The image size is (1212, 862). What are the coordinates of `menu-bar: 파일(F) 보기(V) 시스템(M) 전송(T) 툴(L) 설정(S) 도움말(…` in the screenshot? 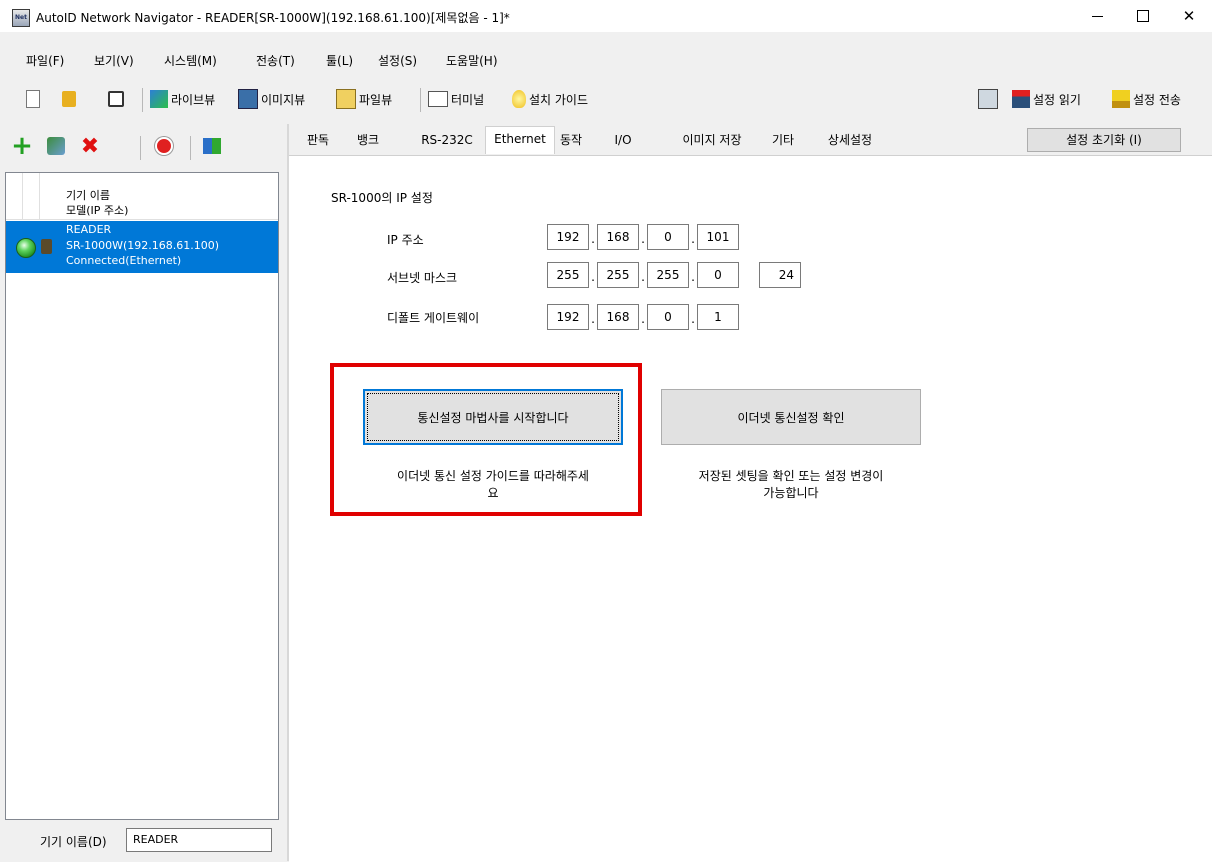 It's located at (606, 52).